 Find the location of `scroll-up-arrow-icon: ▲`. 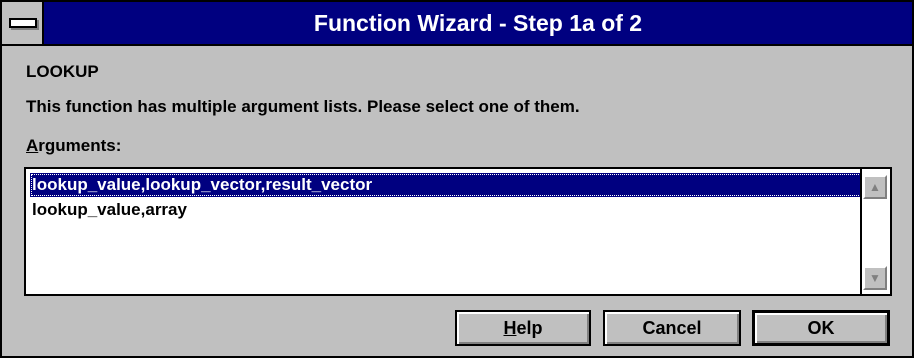

scroll-up-arrow-icon: ▲ is located at coordinates (875, 187).